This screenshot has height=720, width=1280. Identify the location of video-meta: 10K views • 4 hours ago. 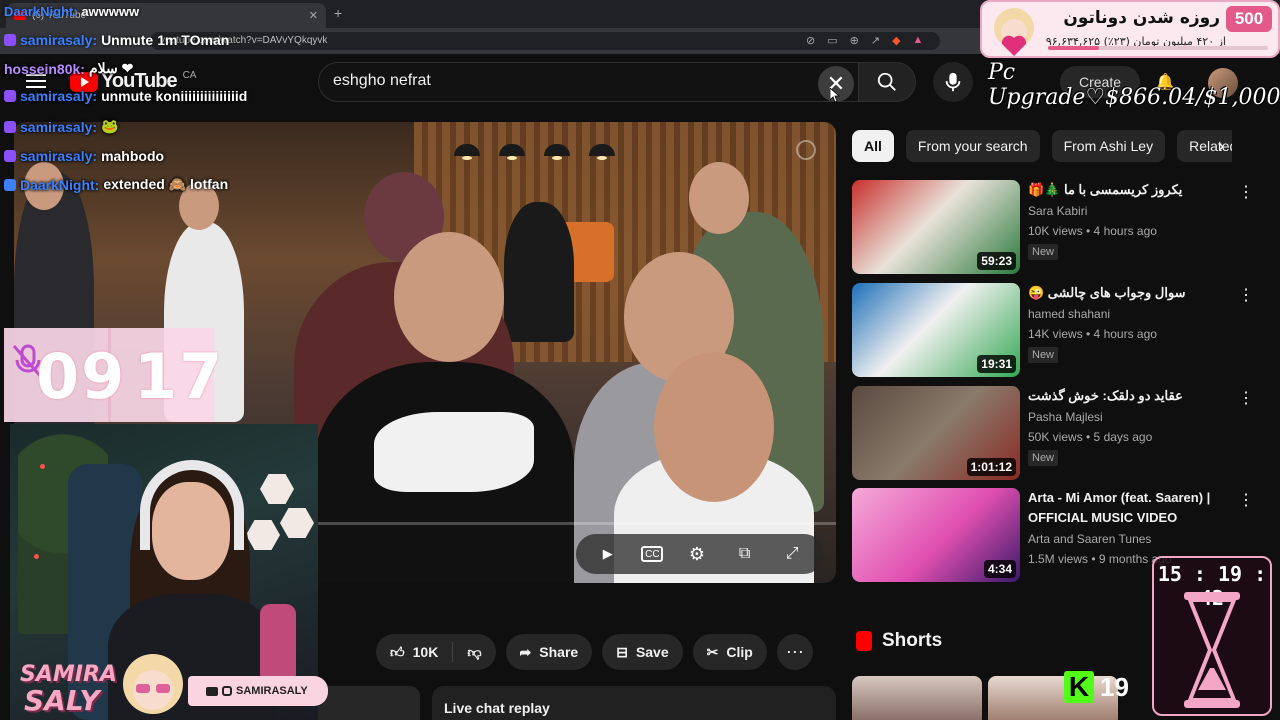
(1092, 231).